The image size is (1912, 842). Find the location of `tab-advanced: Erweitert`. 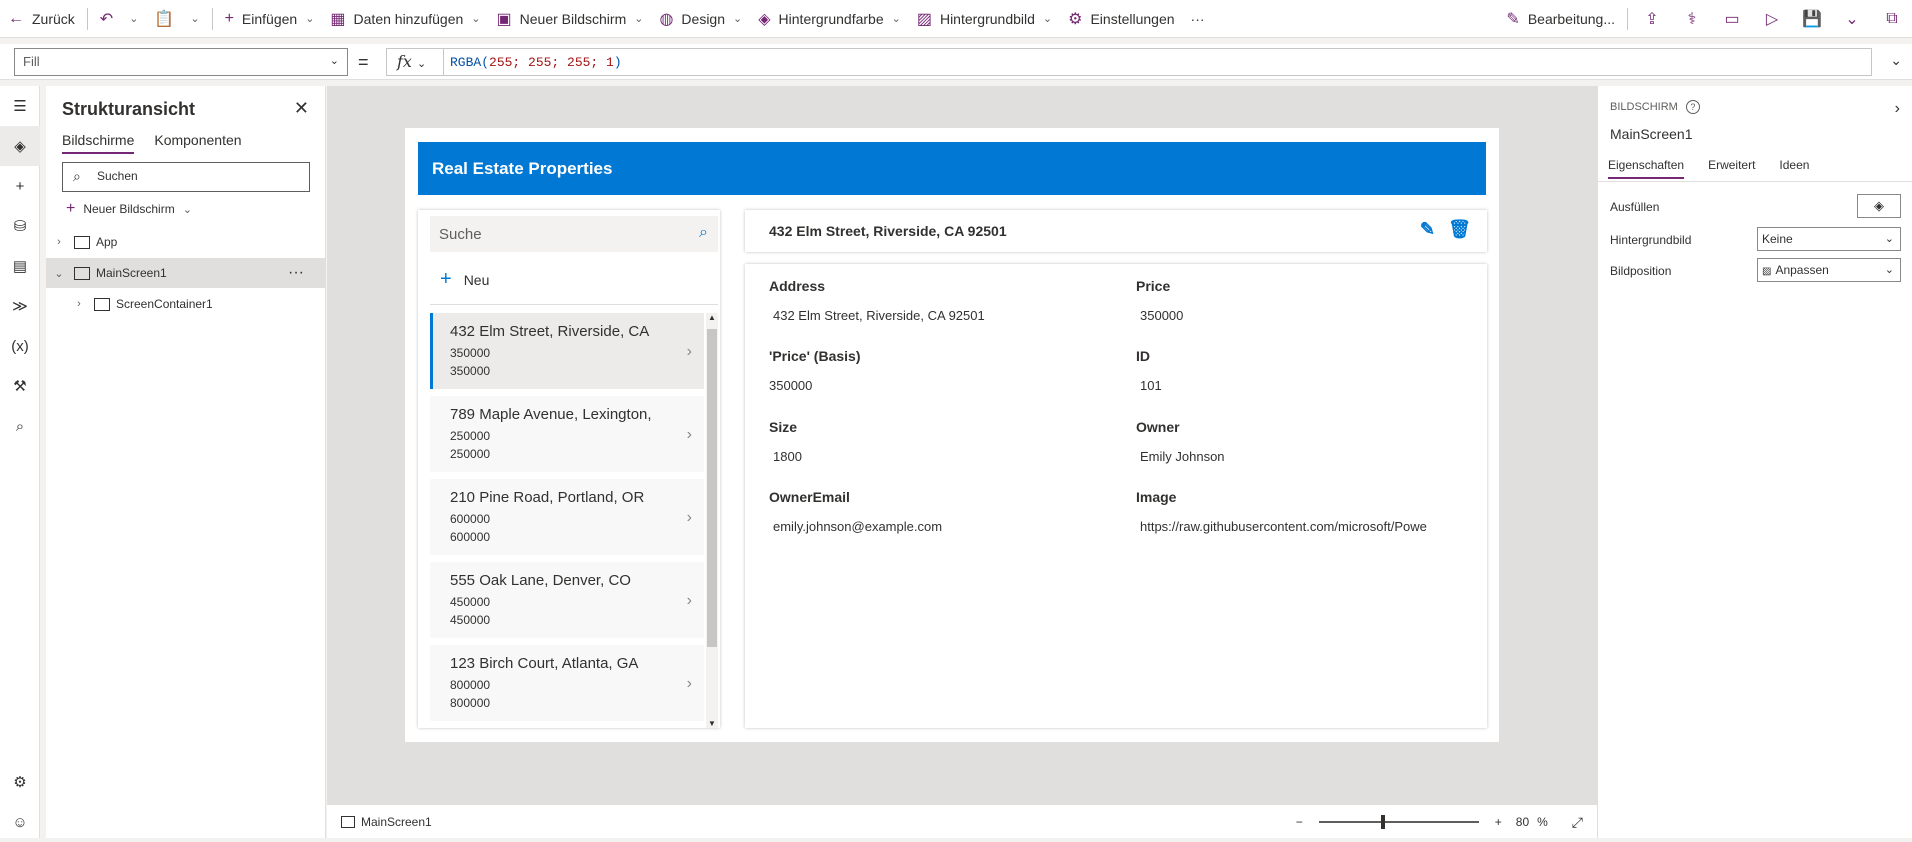

tab-advanced: Erweitert is located at coordinates (1731, 168).